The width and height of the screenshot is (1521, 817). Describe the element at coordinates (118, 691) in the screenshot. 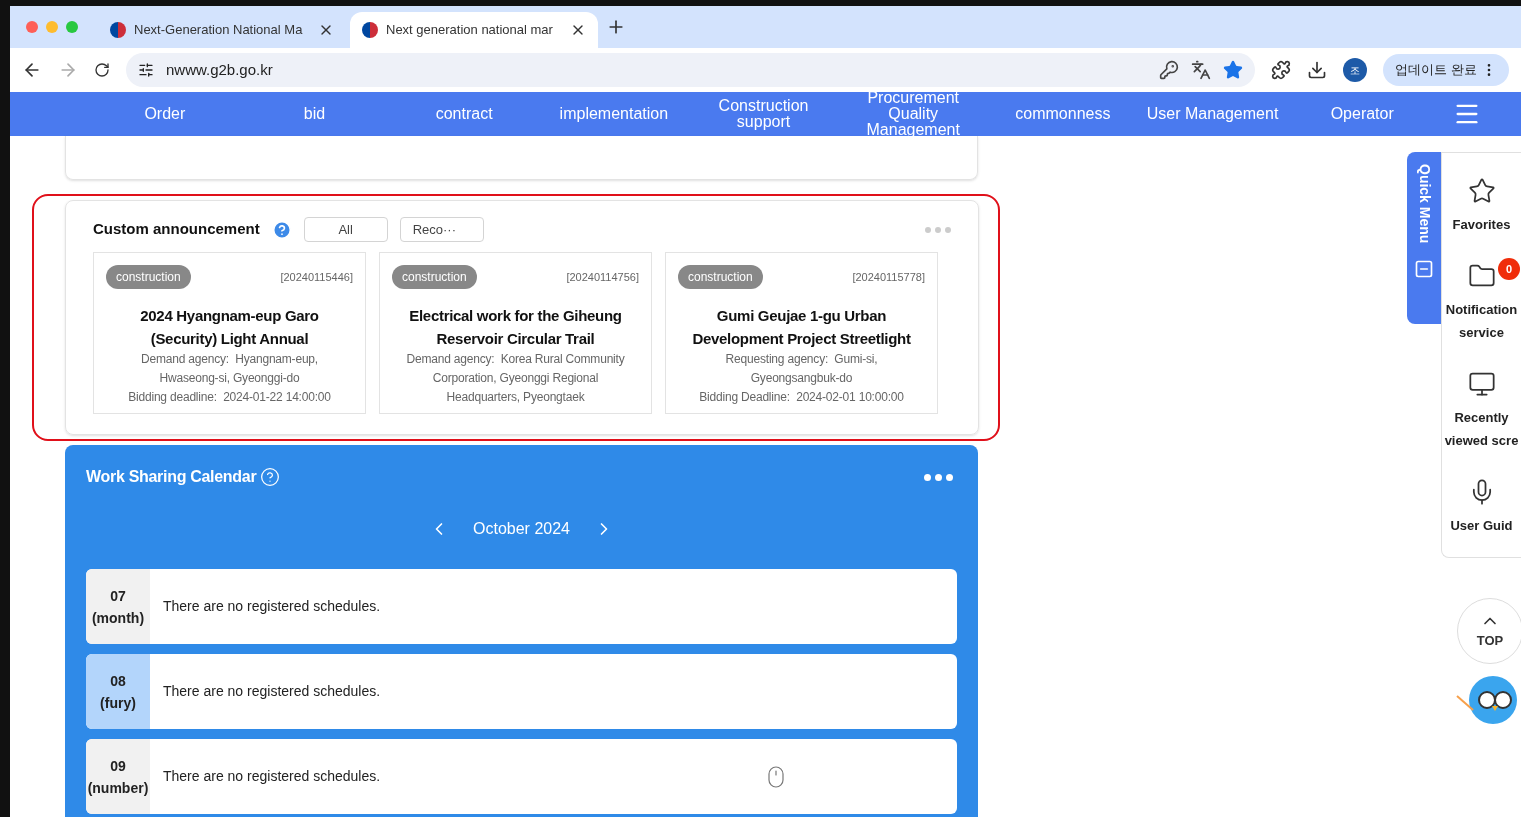

I see `date-cell: 08 (fury)` at that location.